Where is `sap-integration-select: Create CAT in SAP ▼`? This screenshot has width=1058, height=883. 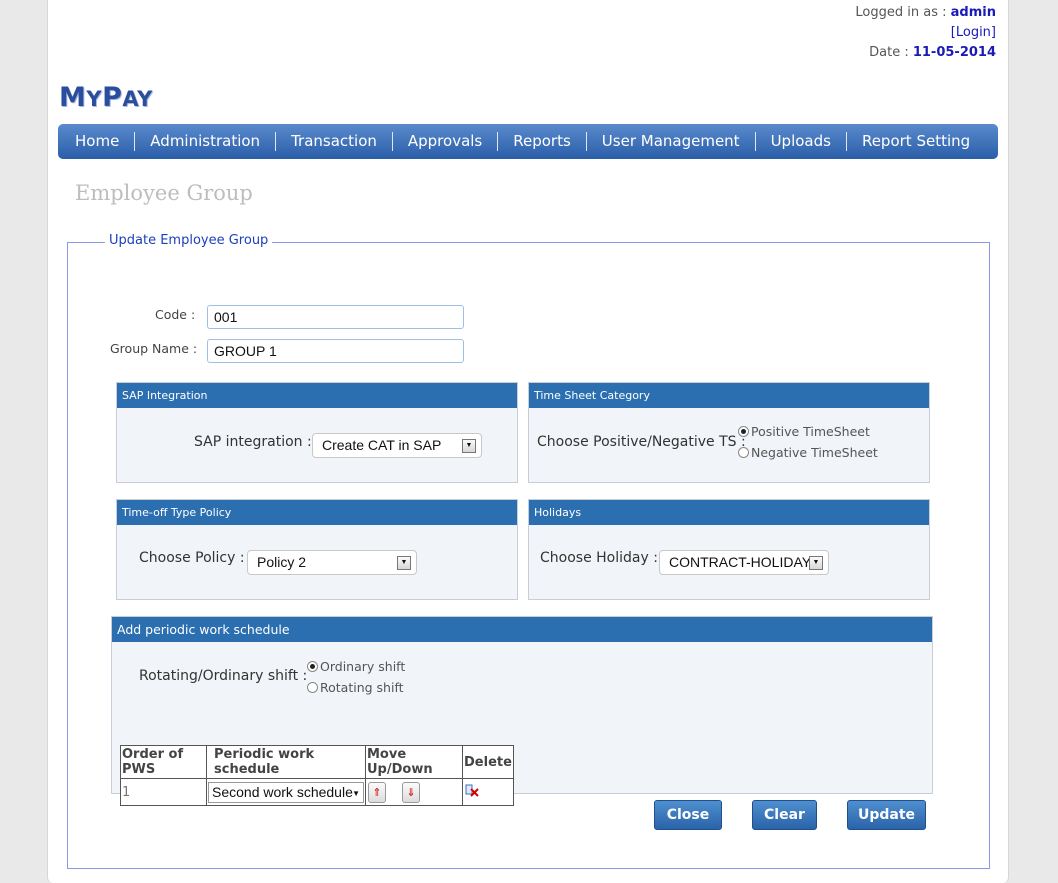
sap-integration-select: Create CAT in SAP ▼ is located at coordinates (397, 445).